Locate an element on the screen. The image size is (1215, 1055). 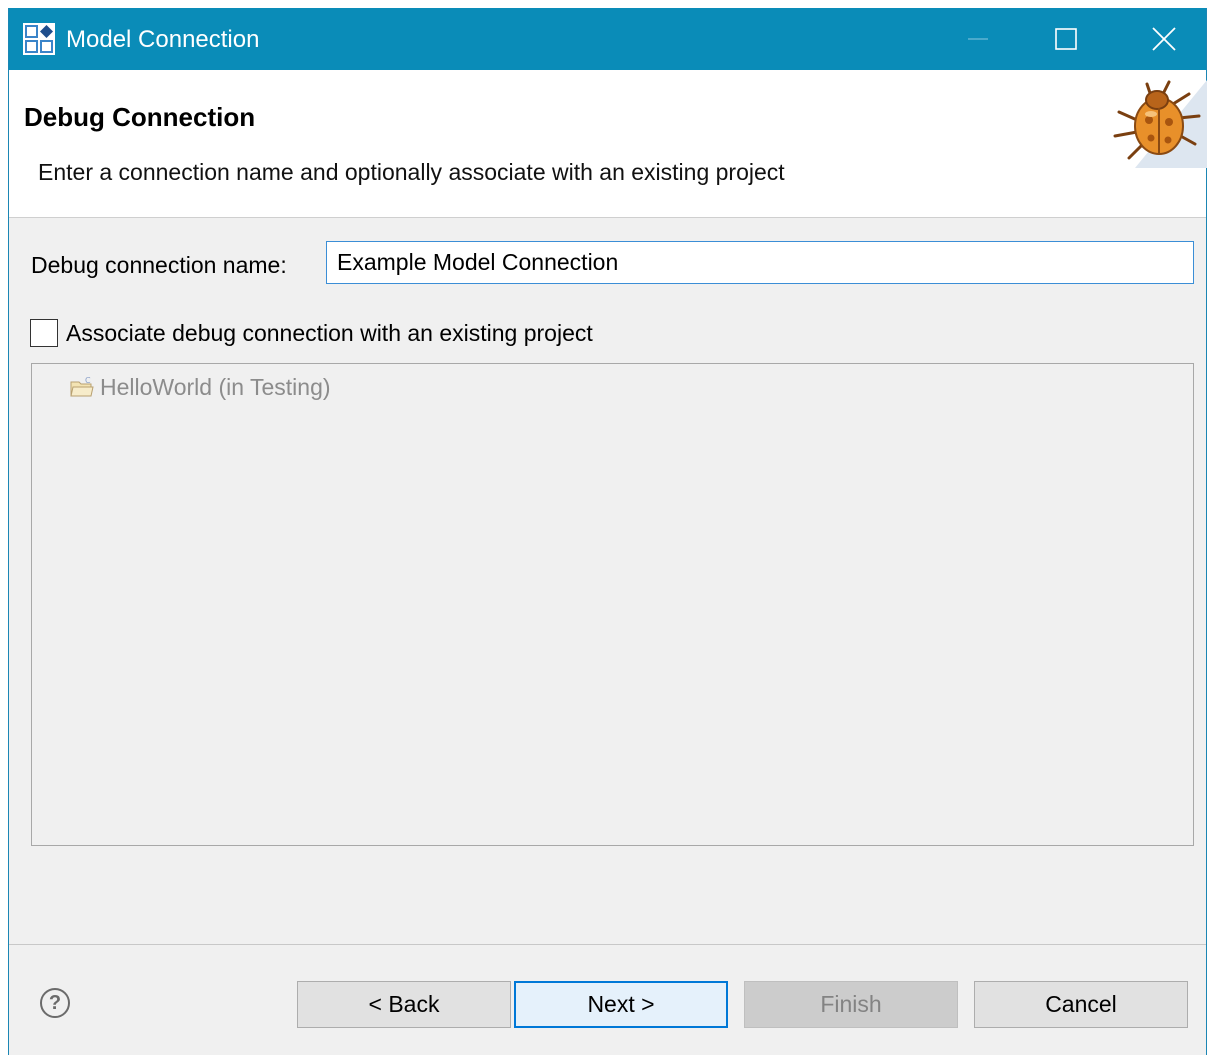
connection-name-label: Debug connection name: is located at coordinates (159, 265).